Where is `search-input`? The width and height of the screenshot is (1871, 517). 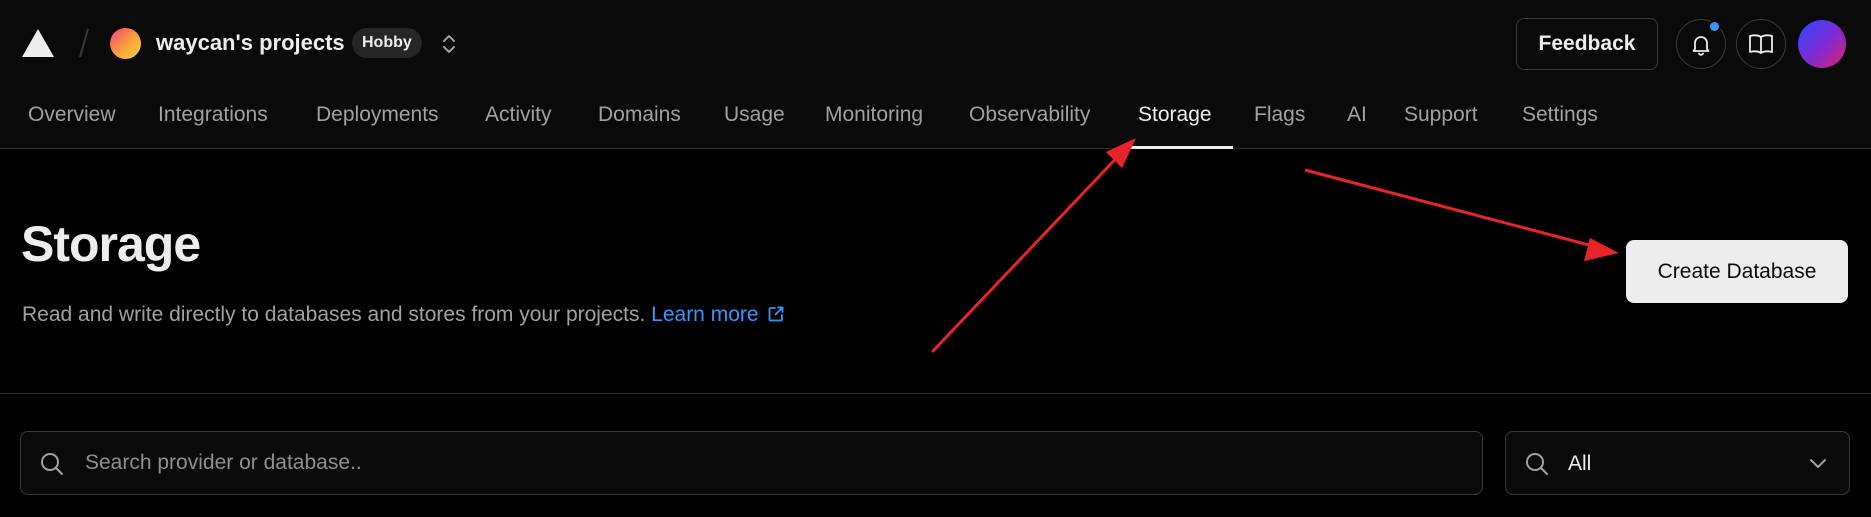
search-input is located at coordinates (773, 463).